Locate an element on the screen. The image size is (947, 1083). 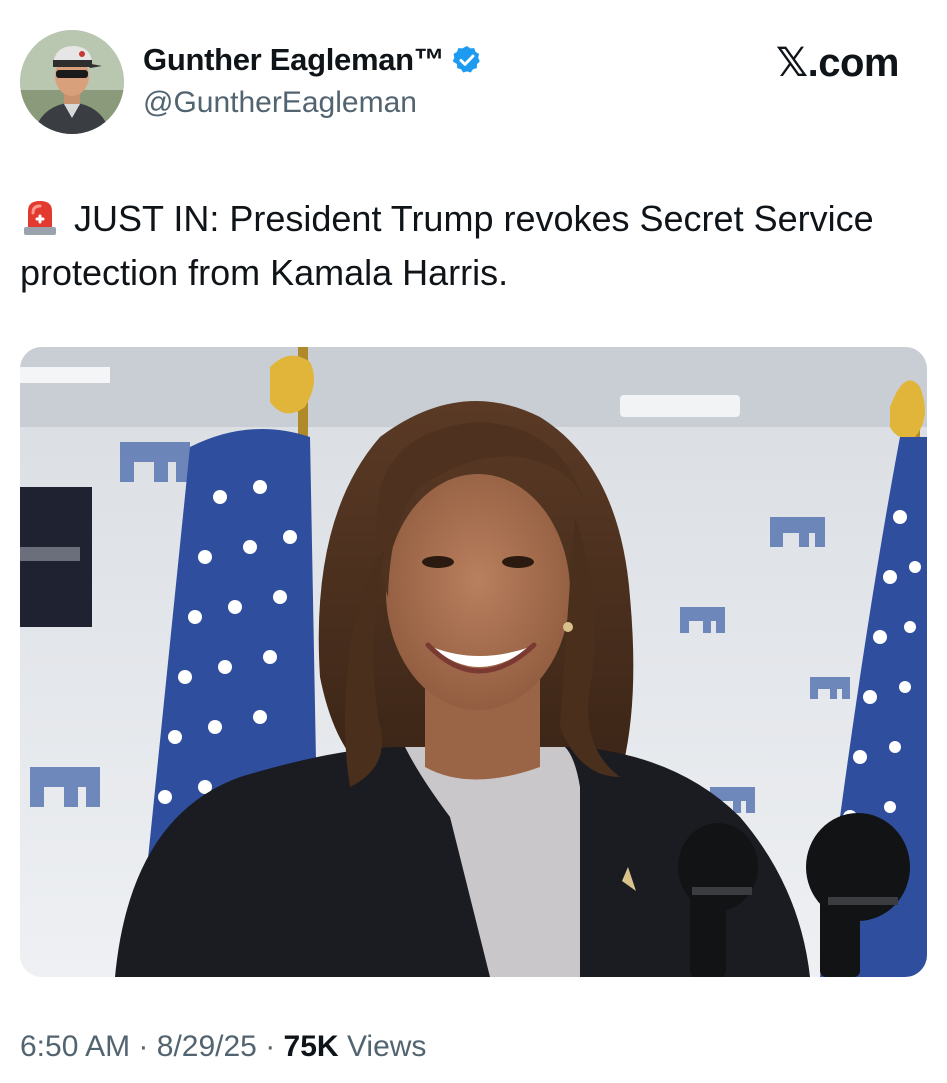
verified-badge-icon is located at coordinates (467, 60).